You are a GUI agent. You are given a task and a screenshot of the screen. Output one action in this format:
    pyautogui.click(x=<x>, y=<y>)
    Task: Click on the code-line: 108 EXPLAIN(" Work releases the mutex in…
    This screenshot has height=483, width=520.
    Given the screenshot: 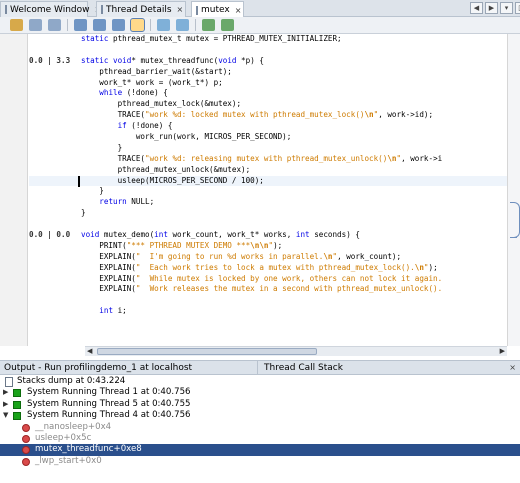 What is the action you would take?
    pyautogui.click(x=268, y=289)
    